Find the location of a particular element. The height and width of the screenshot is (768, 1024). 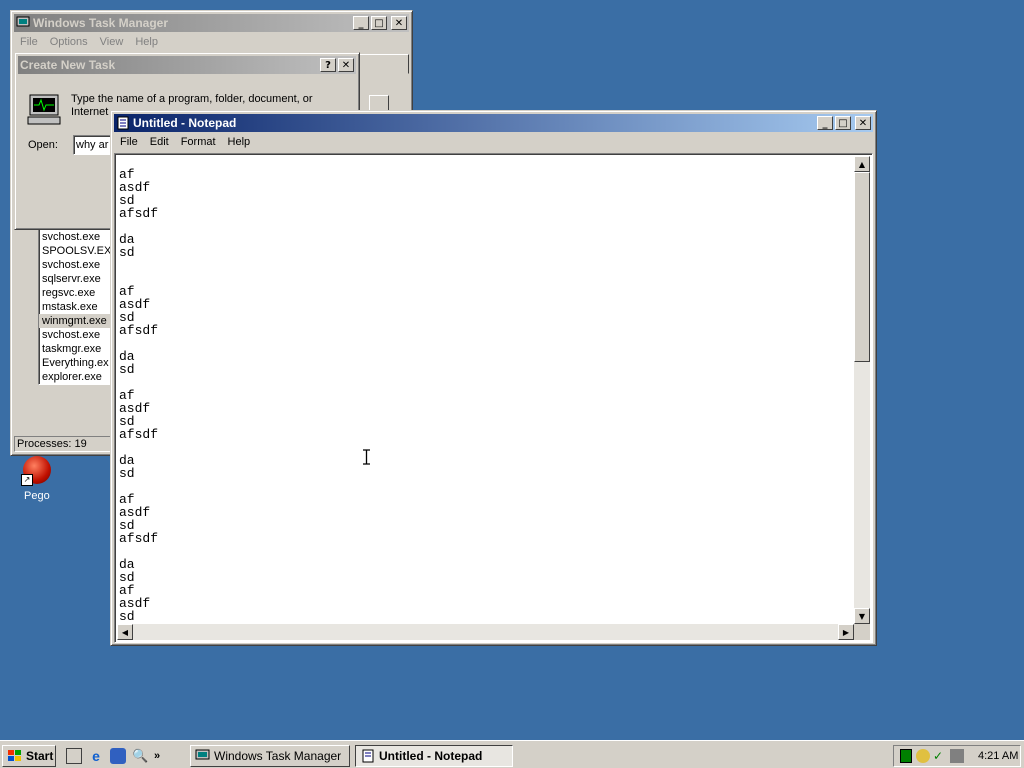

volume-icon is located at coordinates (957, 756).